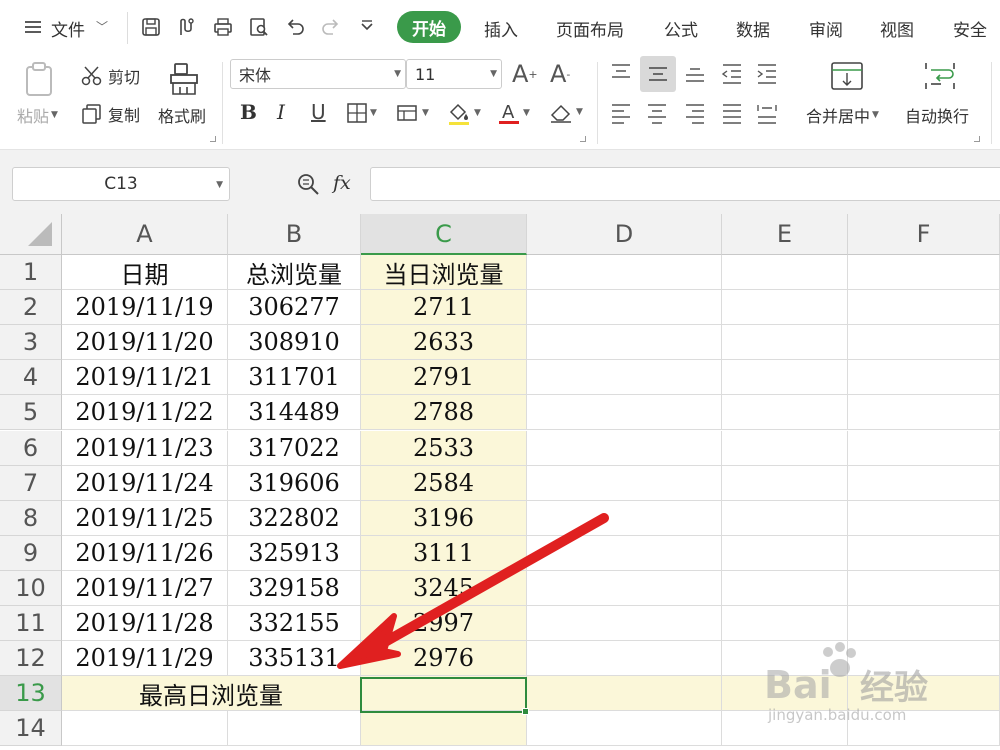 Image resolution: width=1000 pixels, height=750 pixels. I want to click on baidu-jingyan-watermark: Bai 经验 jingyan.baidu.com, so click(879, 690).